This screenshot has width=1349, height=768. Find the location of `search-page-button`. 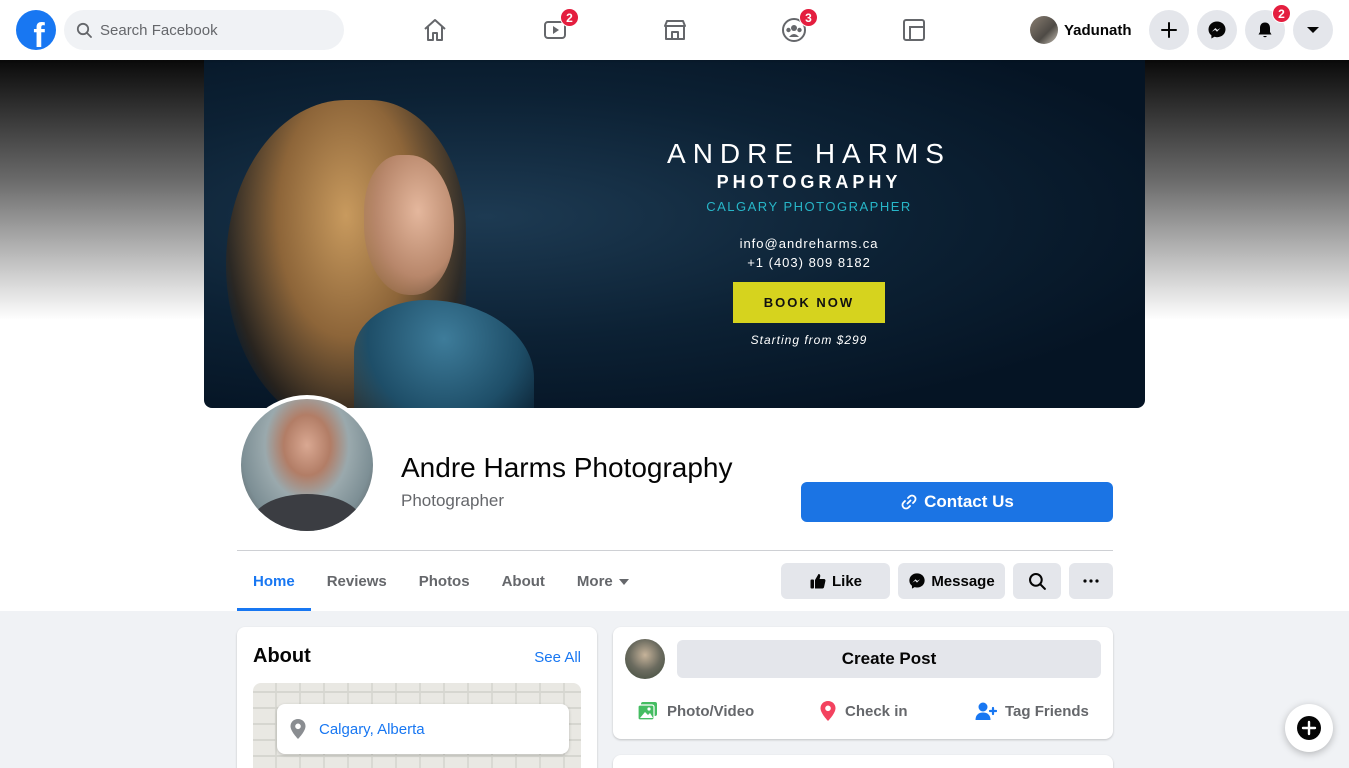

search-page-button is located at coordinates (1037, 581).